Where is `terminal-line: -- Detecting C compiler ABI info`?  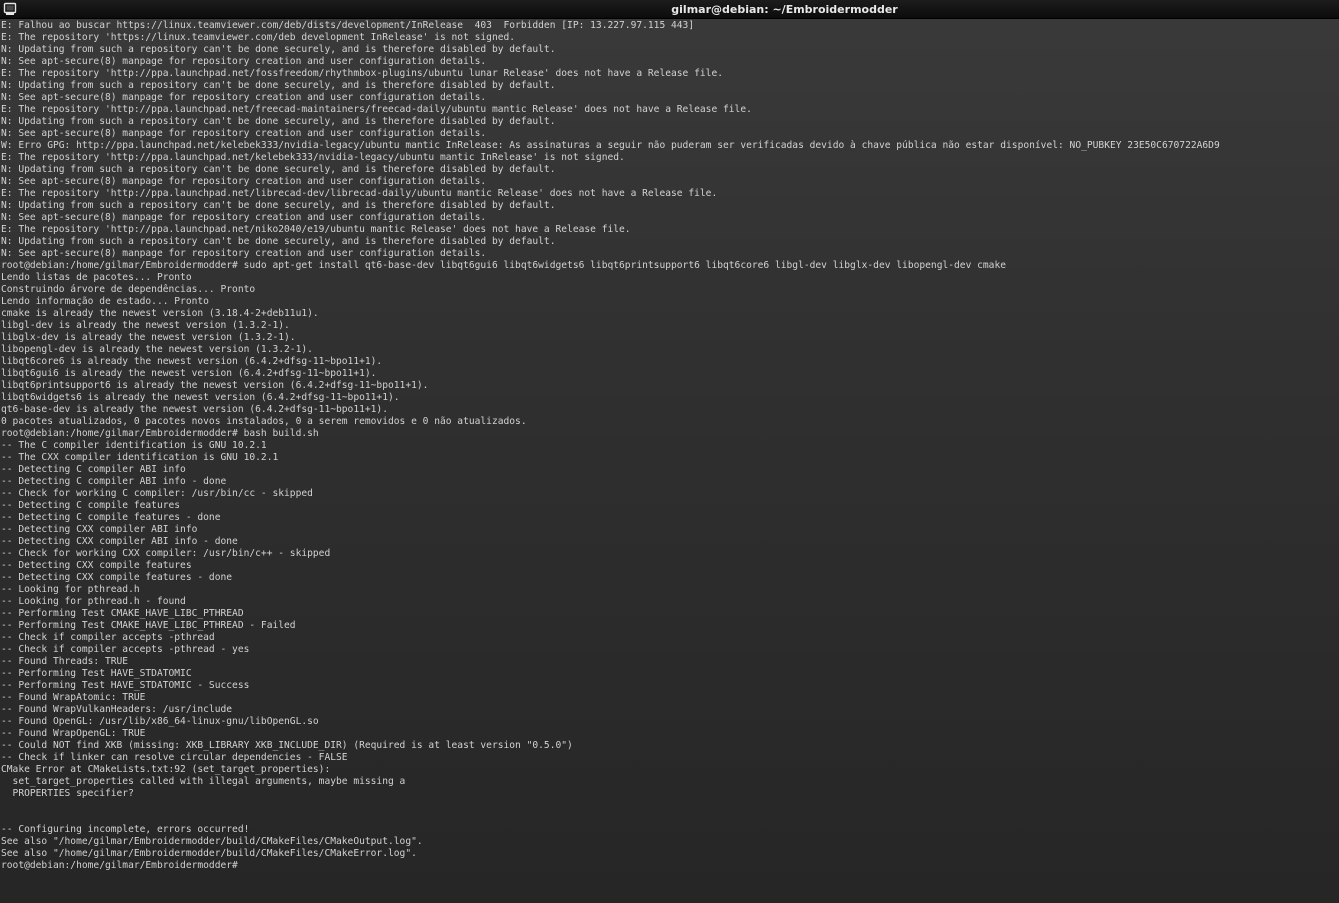
terminal-line: -- Detecting C compiler ABI info is located at coordinates (93, 469).